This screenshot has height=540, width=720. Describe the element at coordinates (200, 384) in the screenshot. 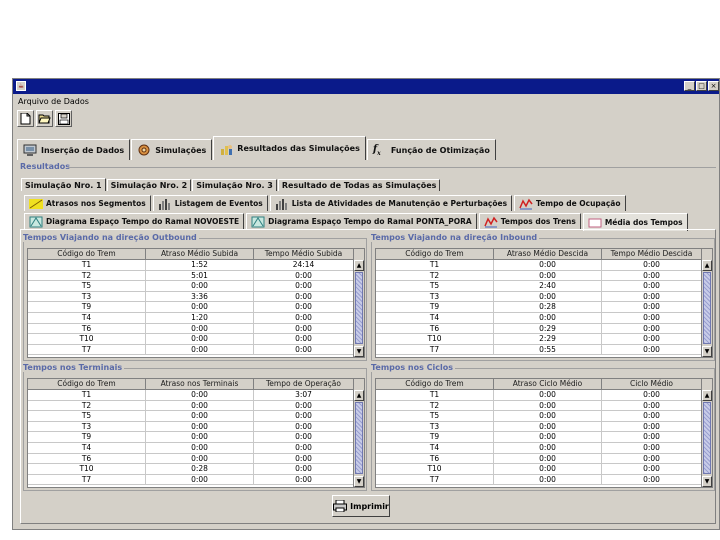

I see `column-header: Atraso nos Terminais` at that location.